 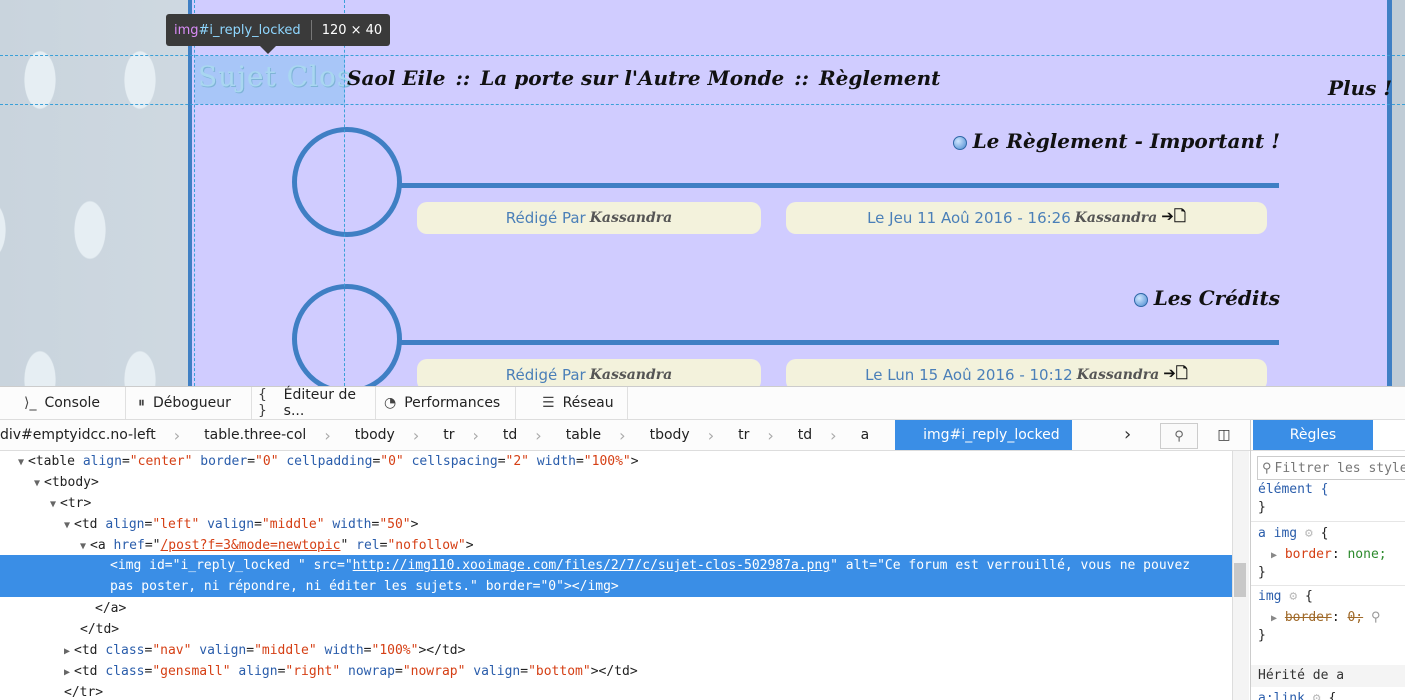 What do you see at coordinates (70, 503) in the screenshot?
I see `markup-line: ▼ <tr>` at bounding box center [70, 503].